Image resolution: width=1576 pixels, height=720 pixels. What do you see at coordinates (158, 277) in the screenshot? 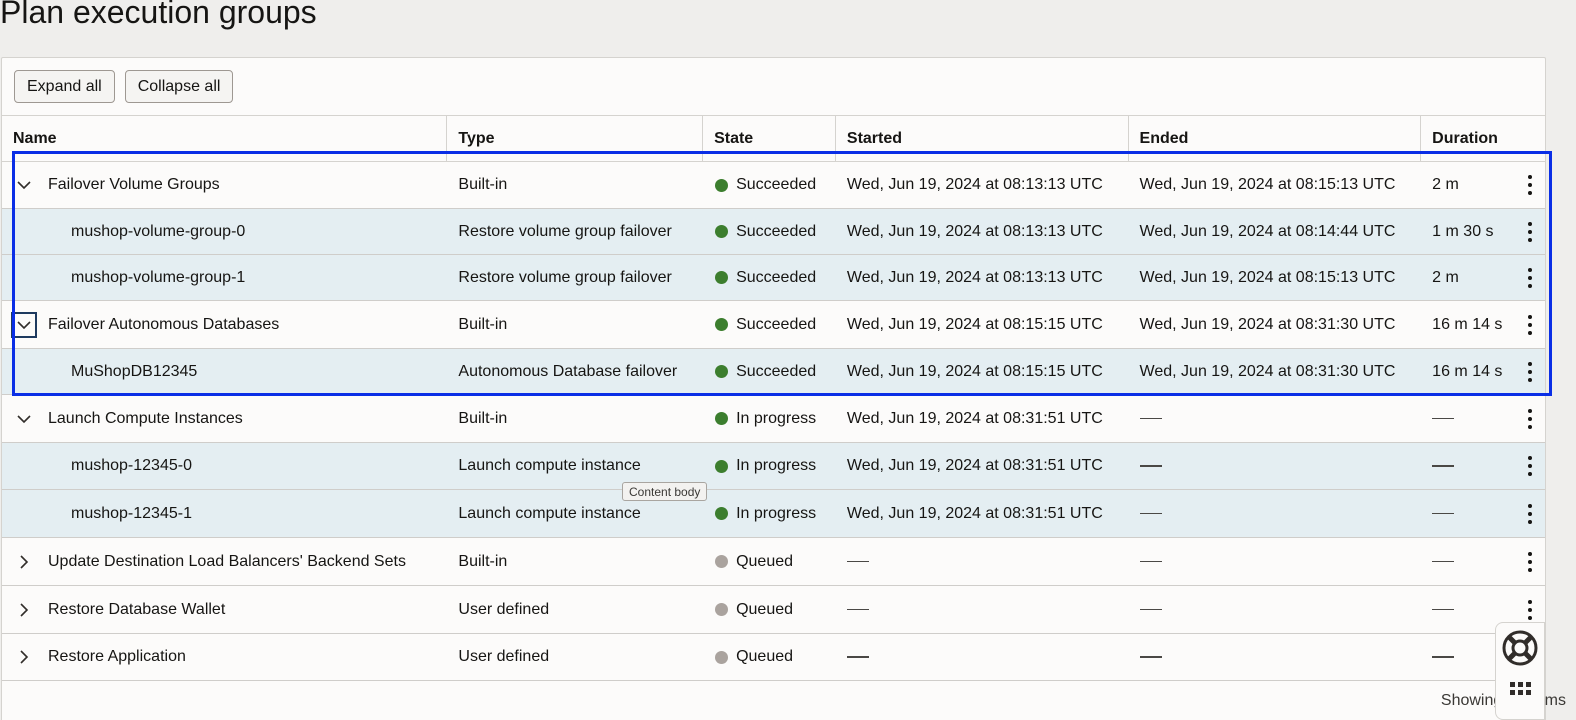
I see `step-name: mushop-volume-group-1` at bounding box center [158, 277].